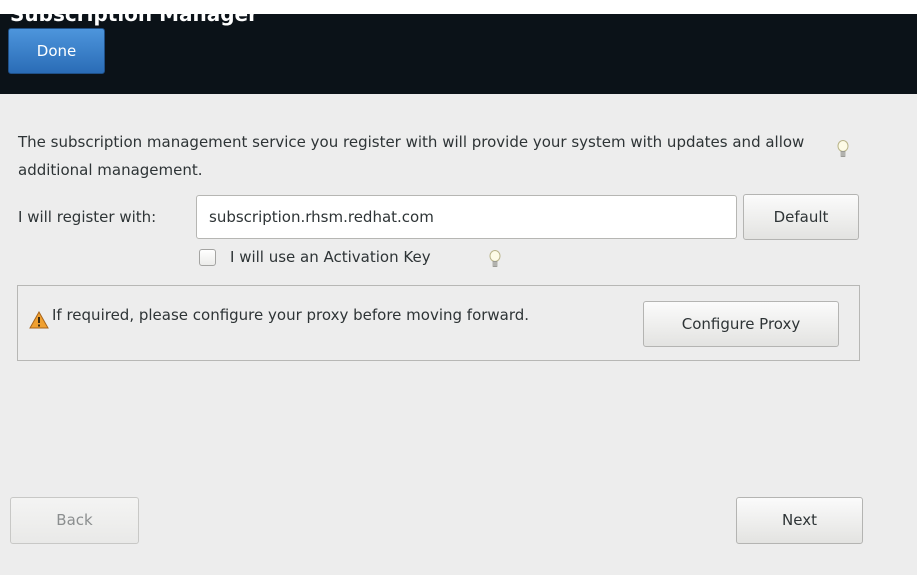 The image size is (917, 575). Describe the element at coordinates (801, 217) in the screenshot. I see `default-button: Default` at that location.